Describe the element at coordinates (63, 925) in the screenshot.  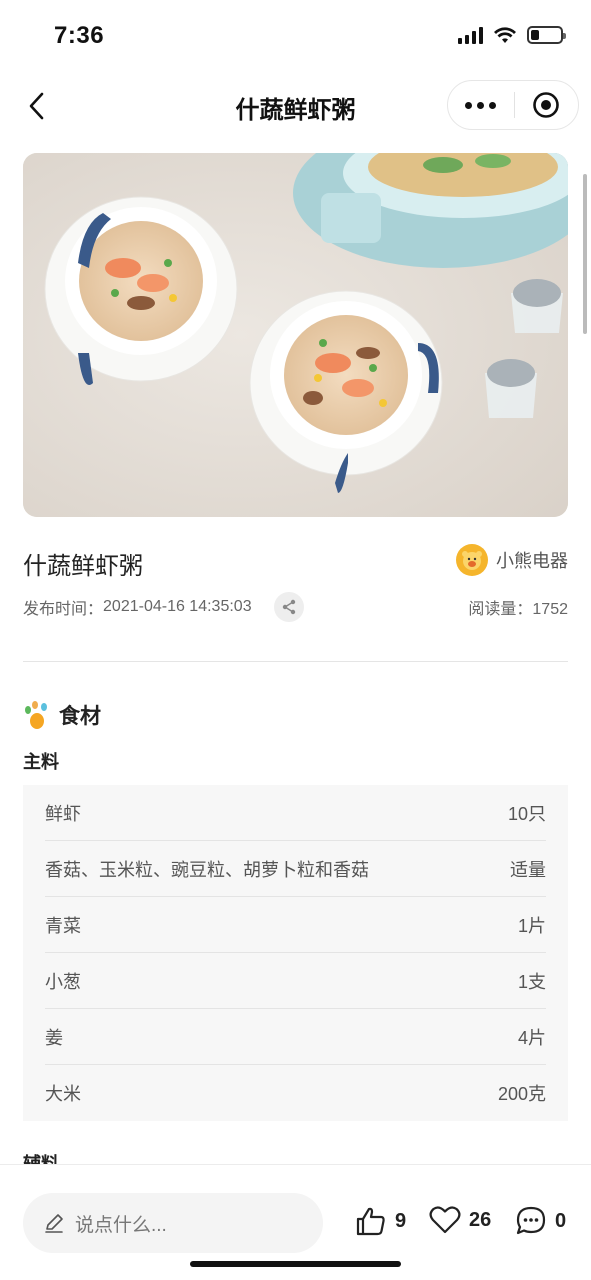
I see `ingredient-name: 青菜` at that location.